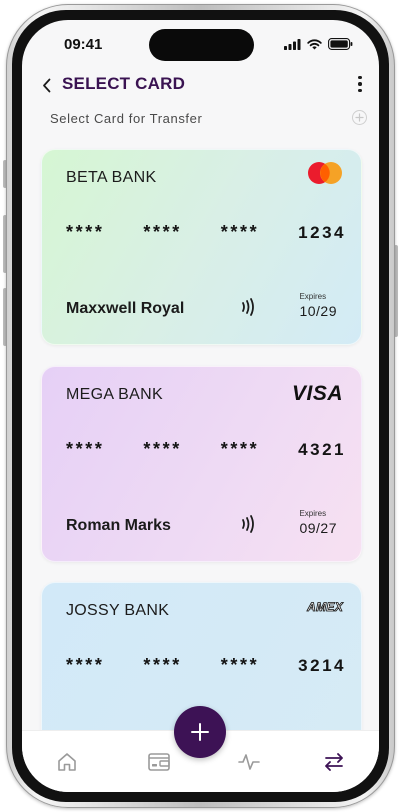 Image resolution: width=401 pixels, height=812 pixels. What do you see at coordinates (325, 607) in the screenshot?
I see `amex-logo: AMEX` at bounding box center [325, 607].